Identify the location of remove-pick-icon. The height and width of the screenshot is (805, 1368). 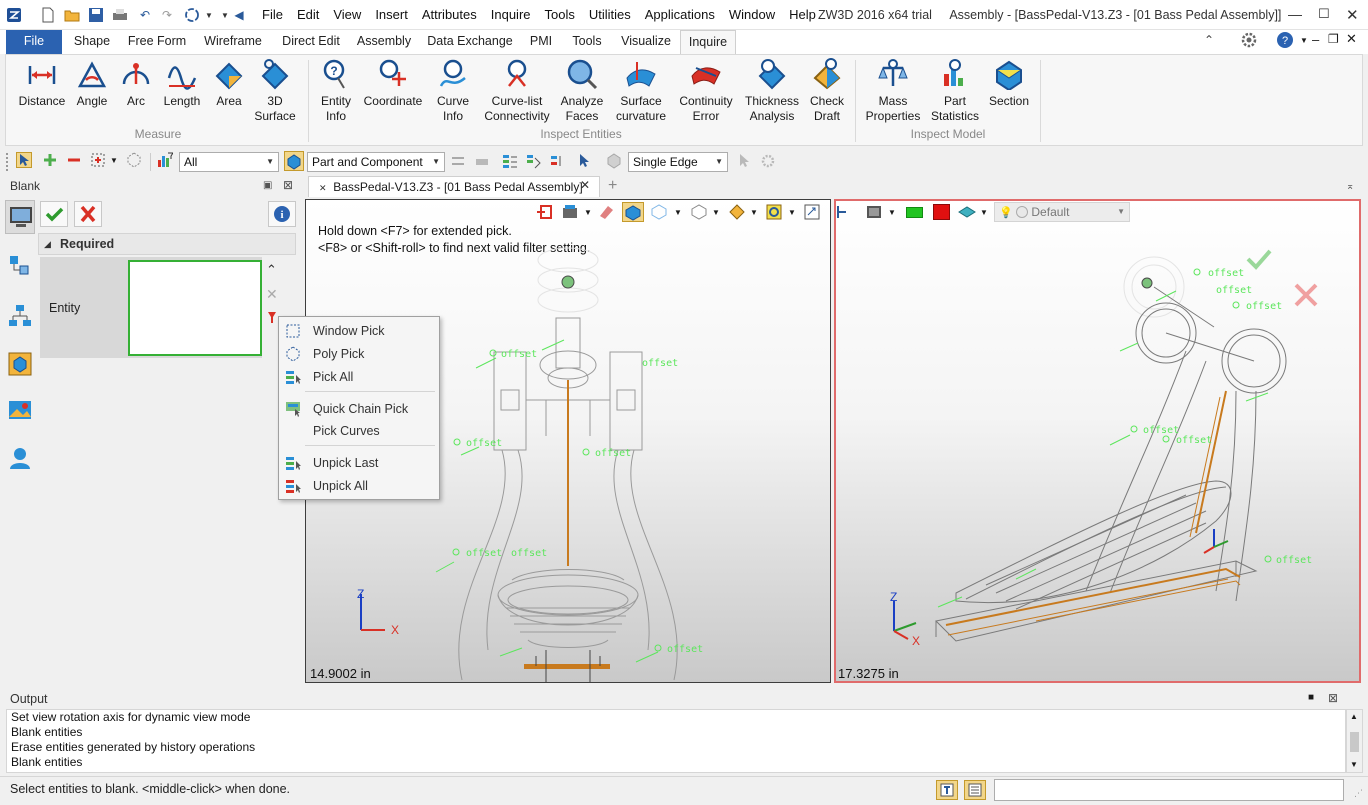
(74, 160).